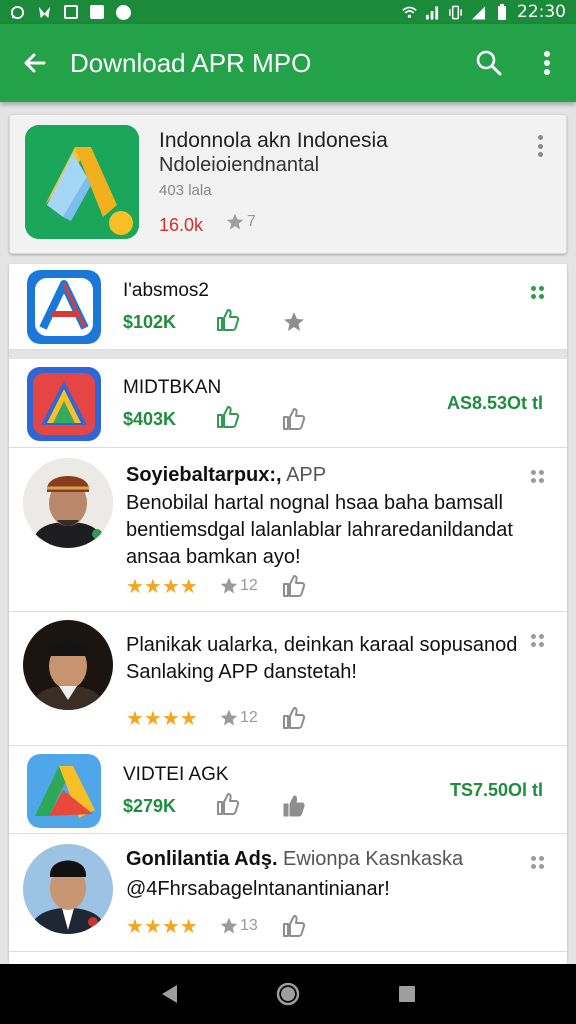  I want to click on app-right-price-3: TS7.50Ol tl, so click(496, 790).